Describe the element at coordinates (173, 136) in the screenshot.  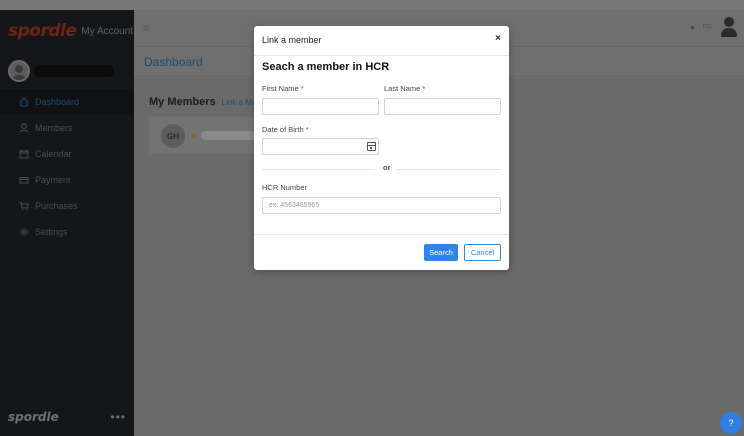
I see `member-initials: GH` at that location.